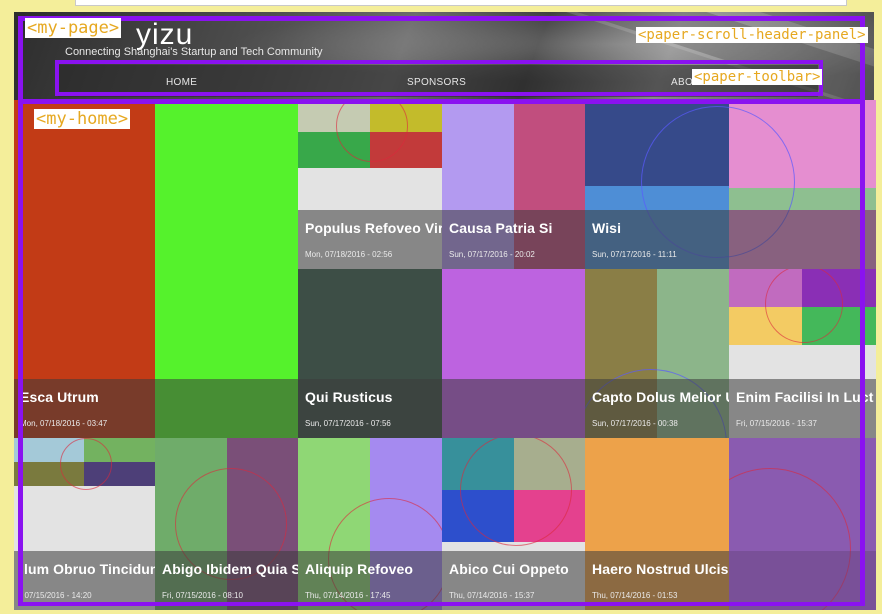 Image resolution: width=882 pixels, height=614 pixels. What do you see at coordinates (73, 28) in the screenshot?
I see `annotation-label-my-page: <my-page>` at bounding box center [73, 28].